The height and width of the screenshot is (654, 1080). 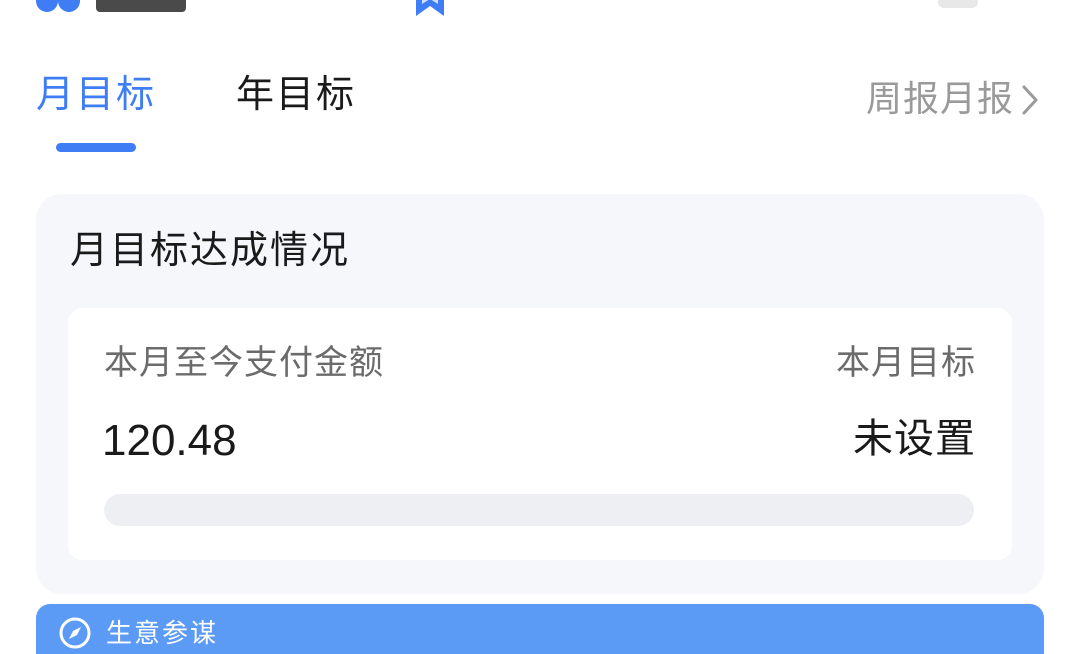 What do you see at coordinates (96, 94) in the screenshot?
I see `tab-month-goal: 月目标` at bounding box center [96, 94].